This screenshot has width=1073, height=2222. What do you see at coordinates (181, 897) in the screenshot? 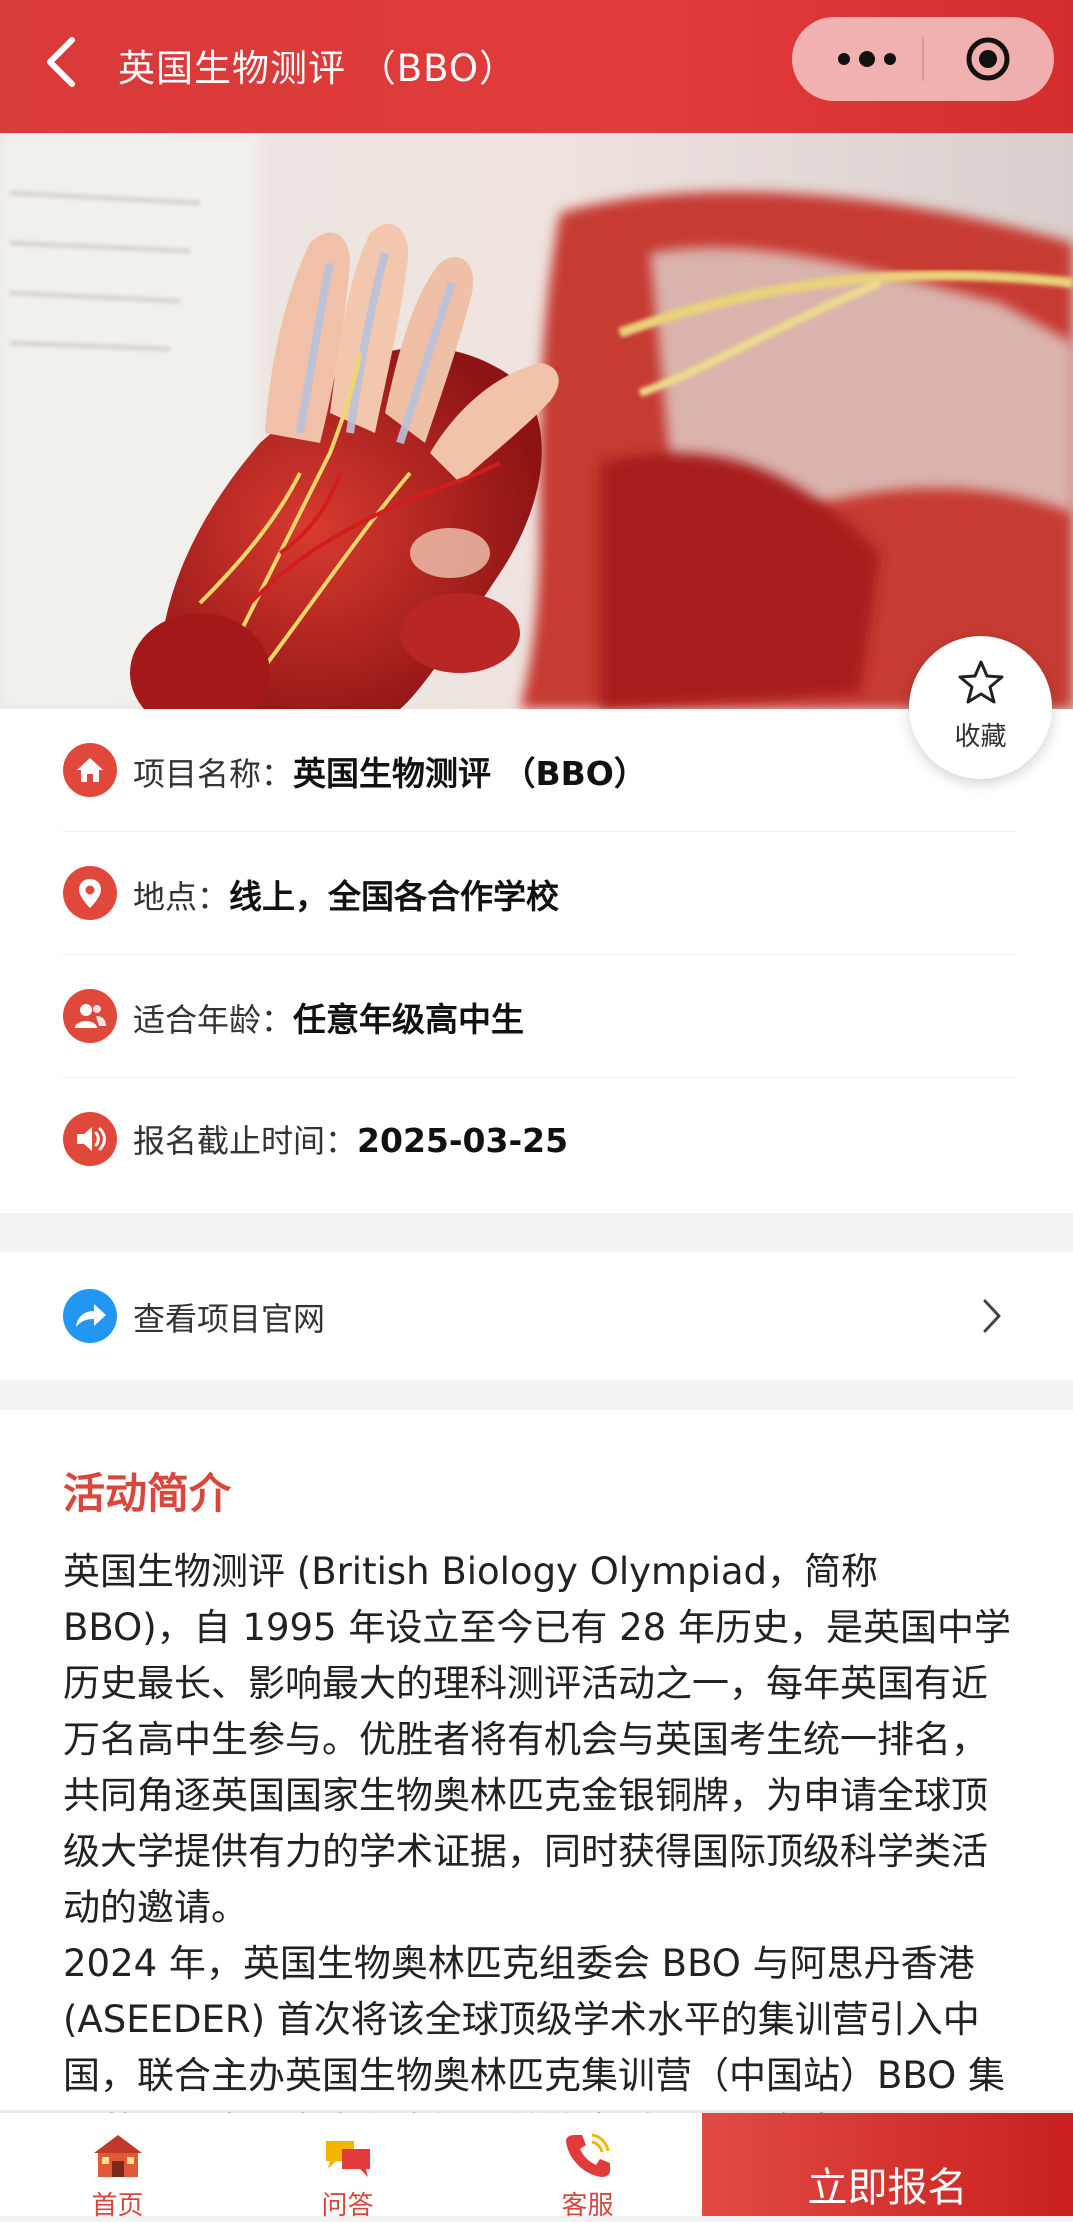
I see `info-label: 地点：` at bounding box center [181, 897].